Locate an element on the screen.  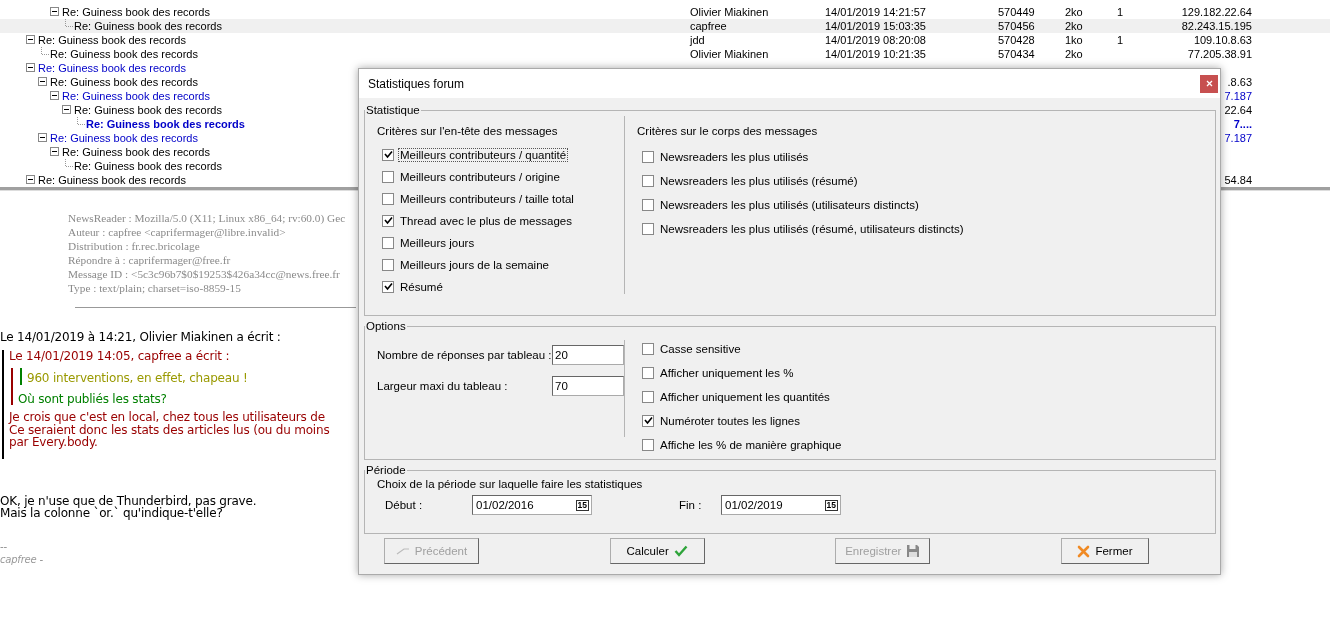
message-header-line: Distribution : fr.rec.bricolage is located at coordinates (134, 246).